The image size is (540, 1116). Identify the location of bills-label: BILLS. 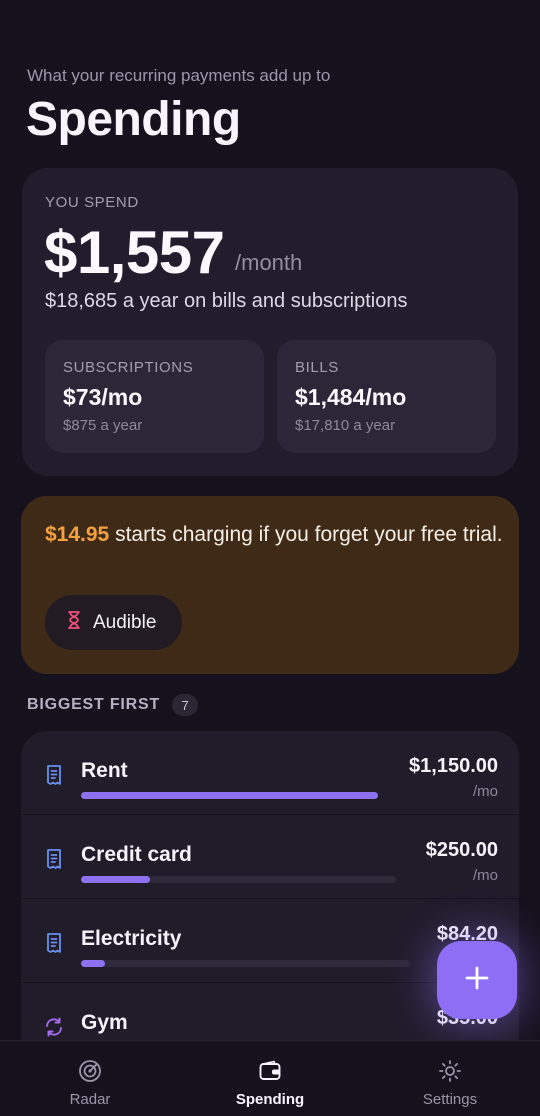
(317, 367).